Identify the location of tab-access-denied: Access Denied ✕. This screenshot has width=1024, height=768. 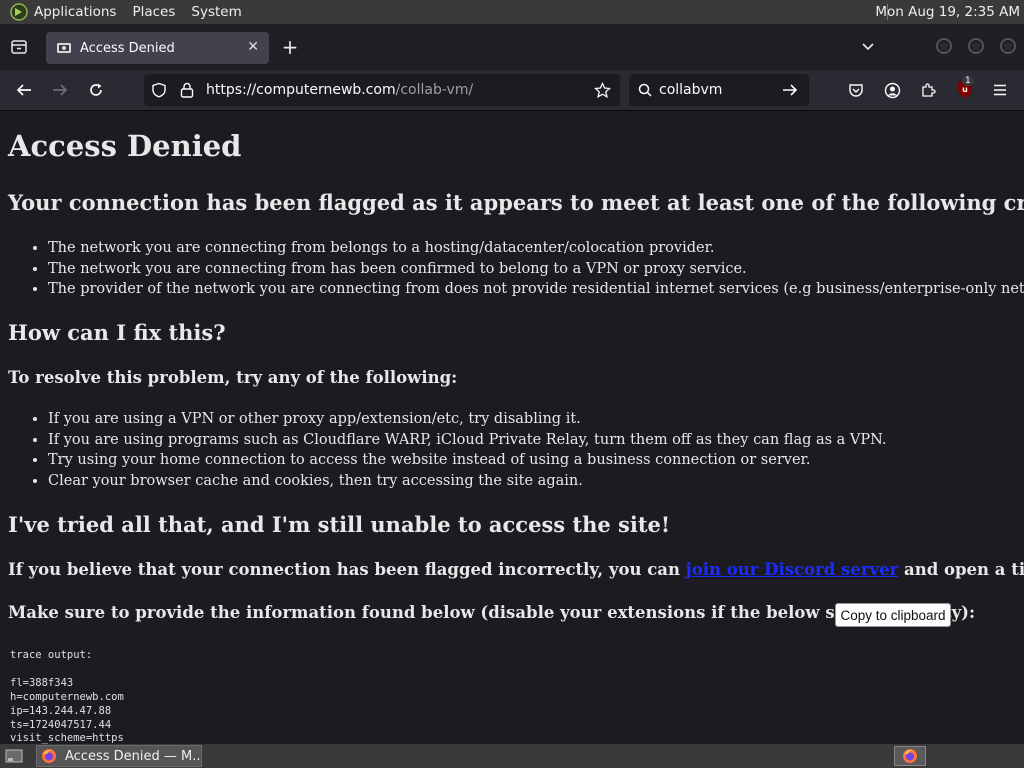
(157, 48).